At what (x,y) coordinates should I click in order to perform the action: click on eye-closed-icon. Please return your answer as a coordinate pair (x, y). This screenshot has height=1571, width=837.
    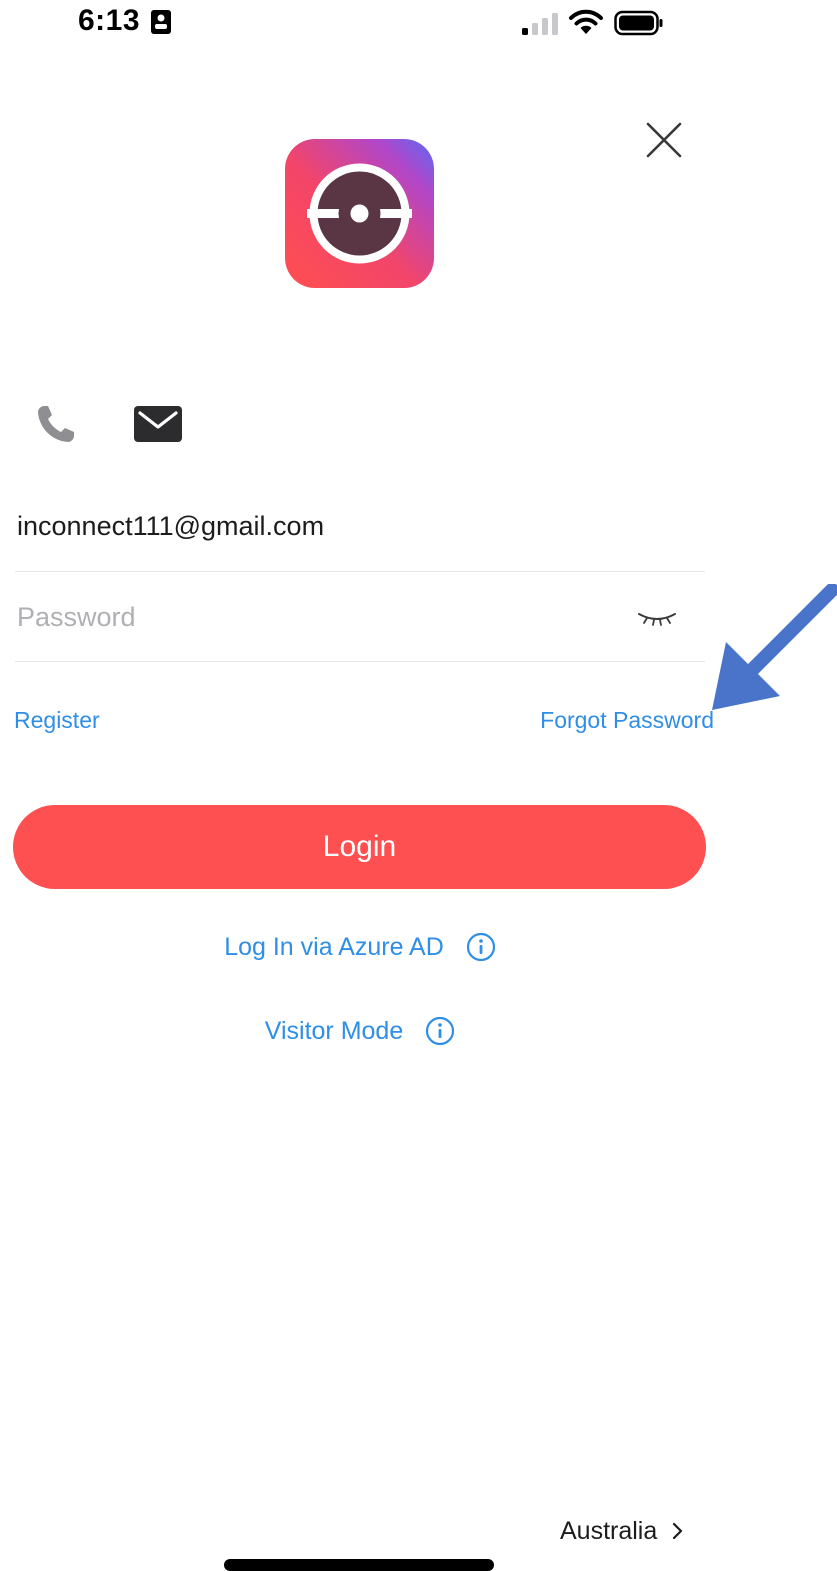
    Looking at the image, I should click on (657, 618).